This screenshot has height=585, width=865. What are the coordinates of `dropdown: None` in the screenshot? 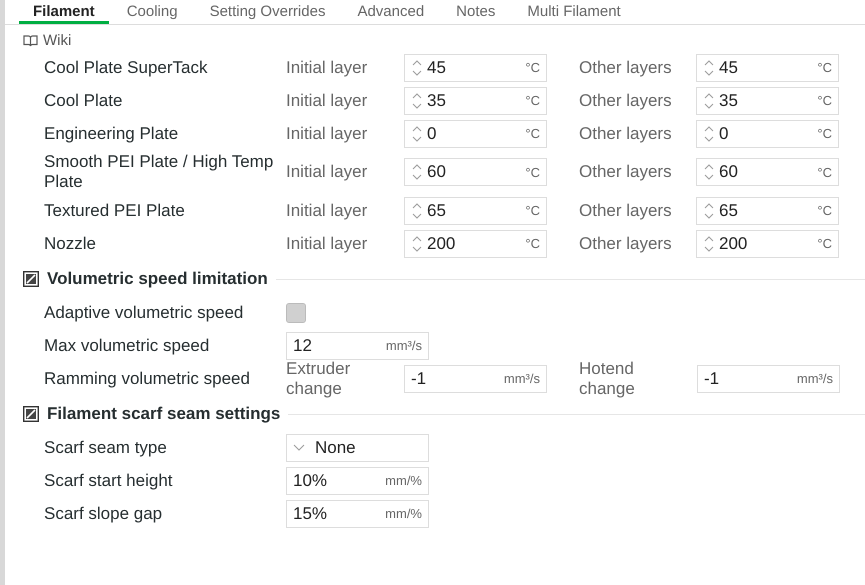 It's located at (357, 448).